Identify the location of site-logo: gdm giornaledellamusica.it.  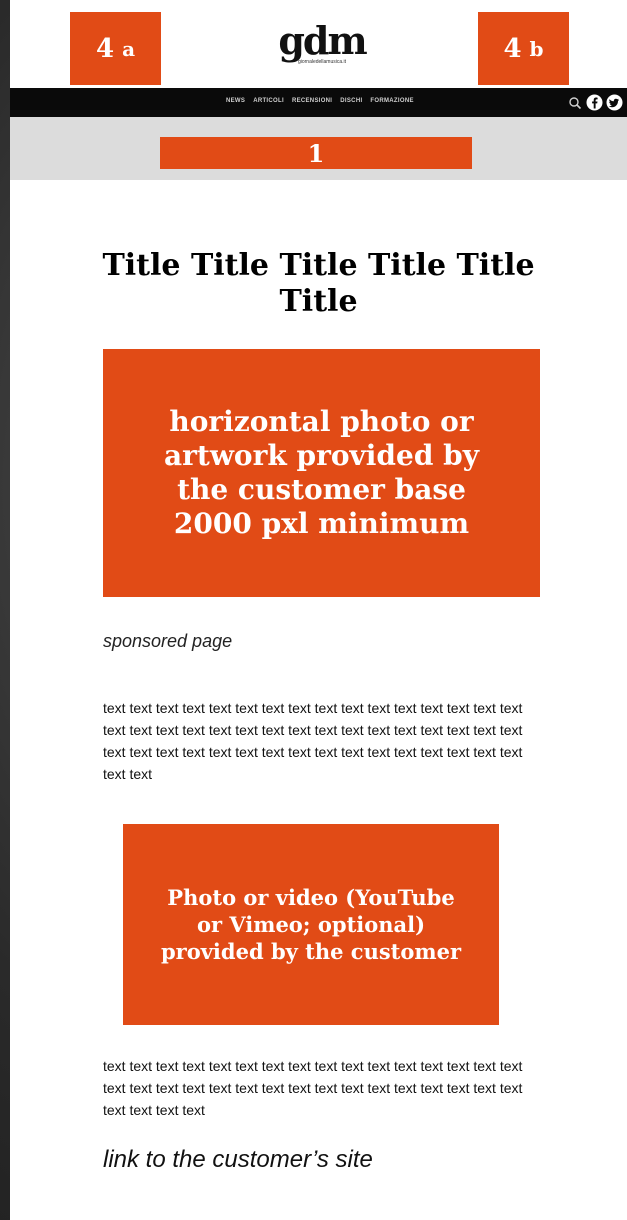
(322, 42).